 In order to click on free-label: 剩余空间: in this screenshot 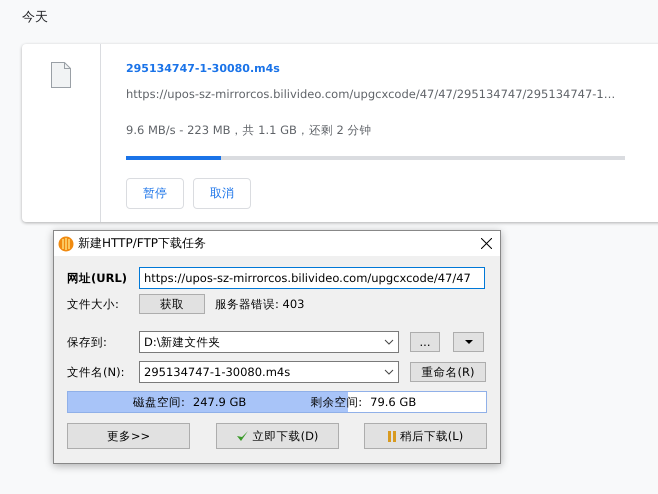, I will do `click(336, 402)`.